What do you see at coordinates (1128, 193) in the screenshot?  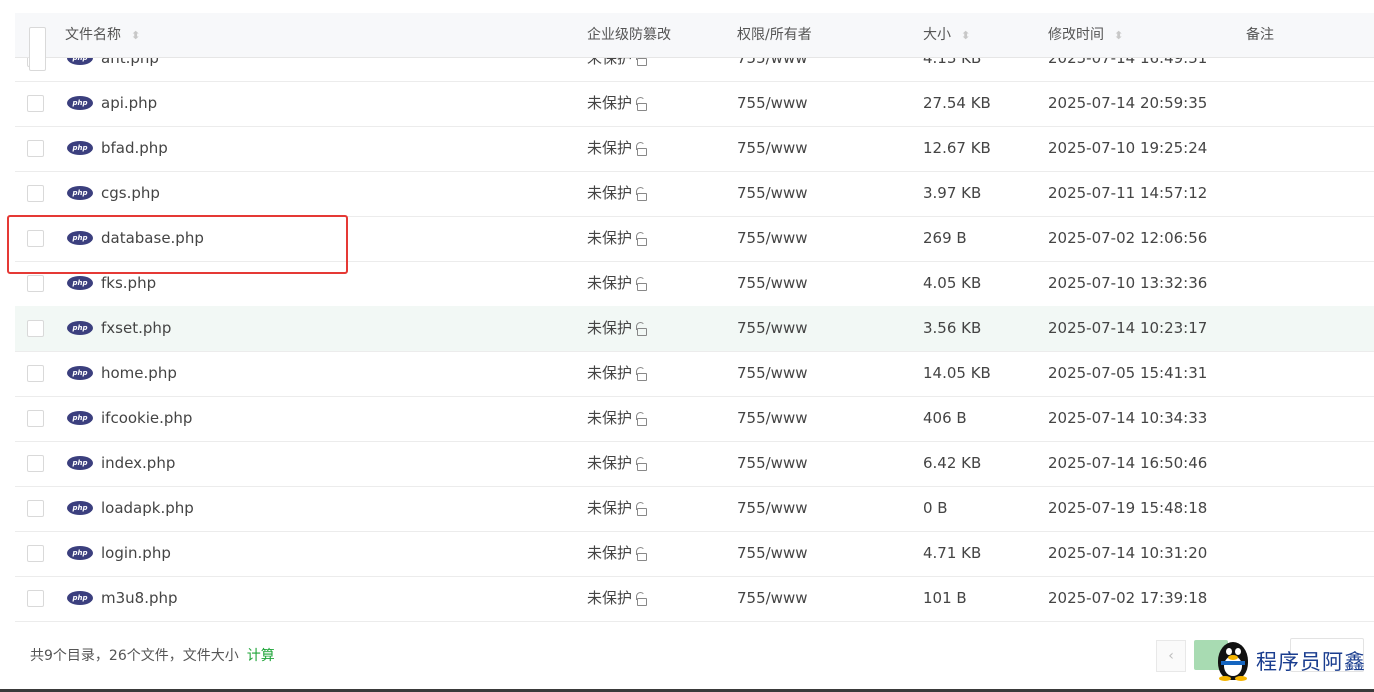 I see `modified-time: 2025-07-11 14:57:12` at bounding box center [1128, 193].